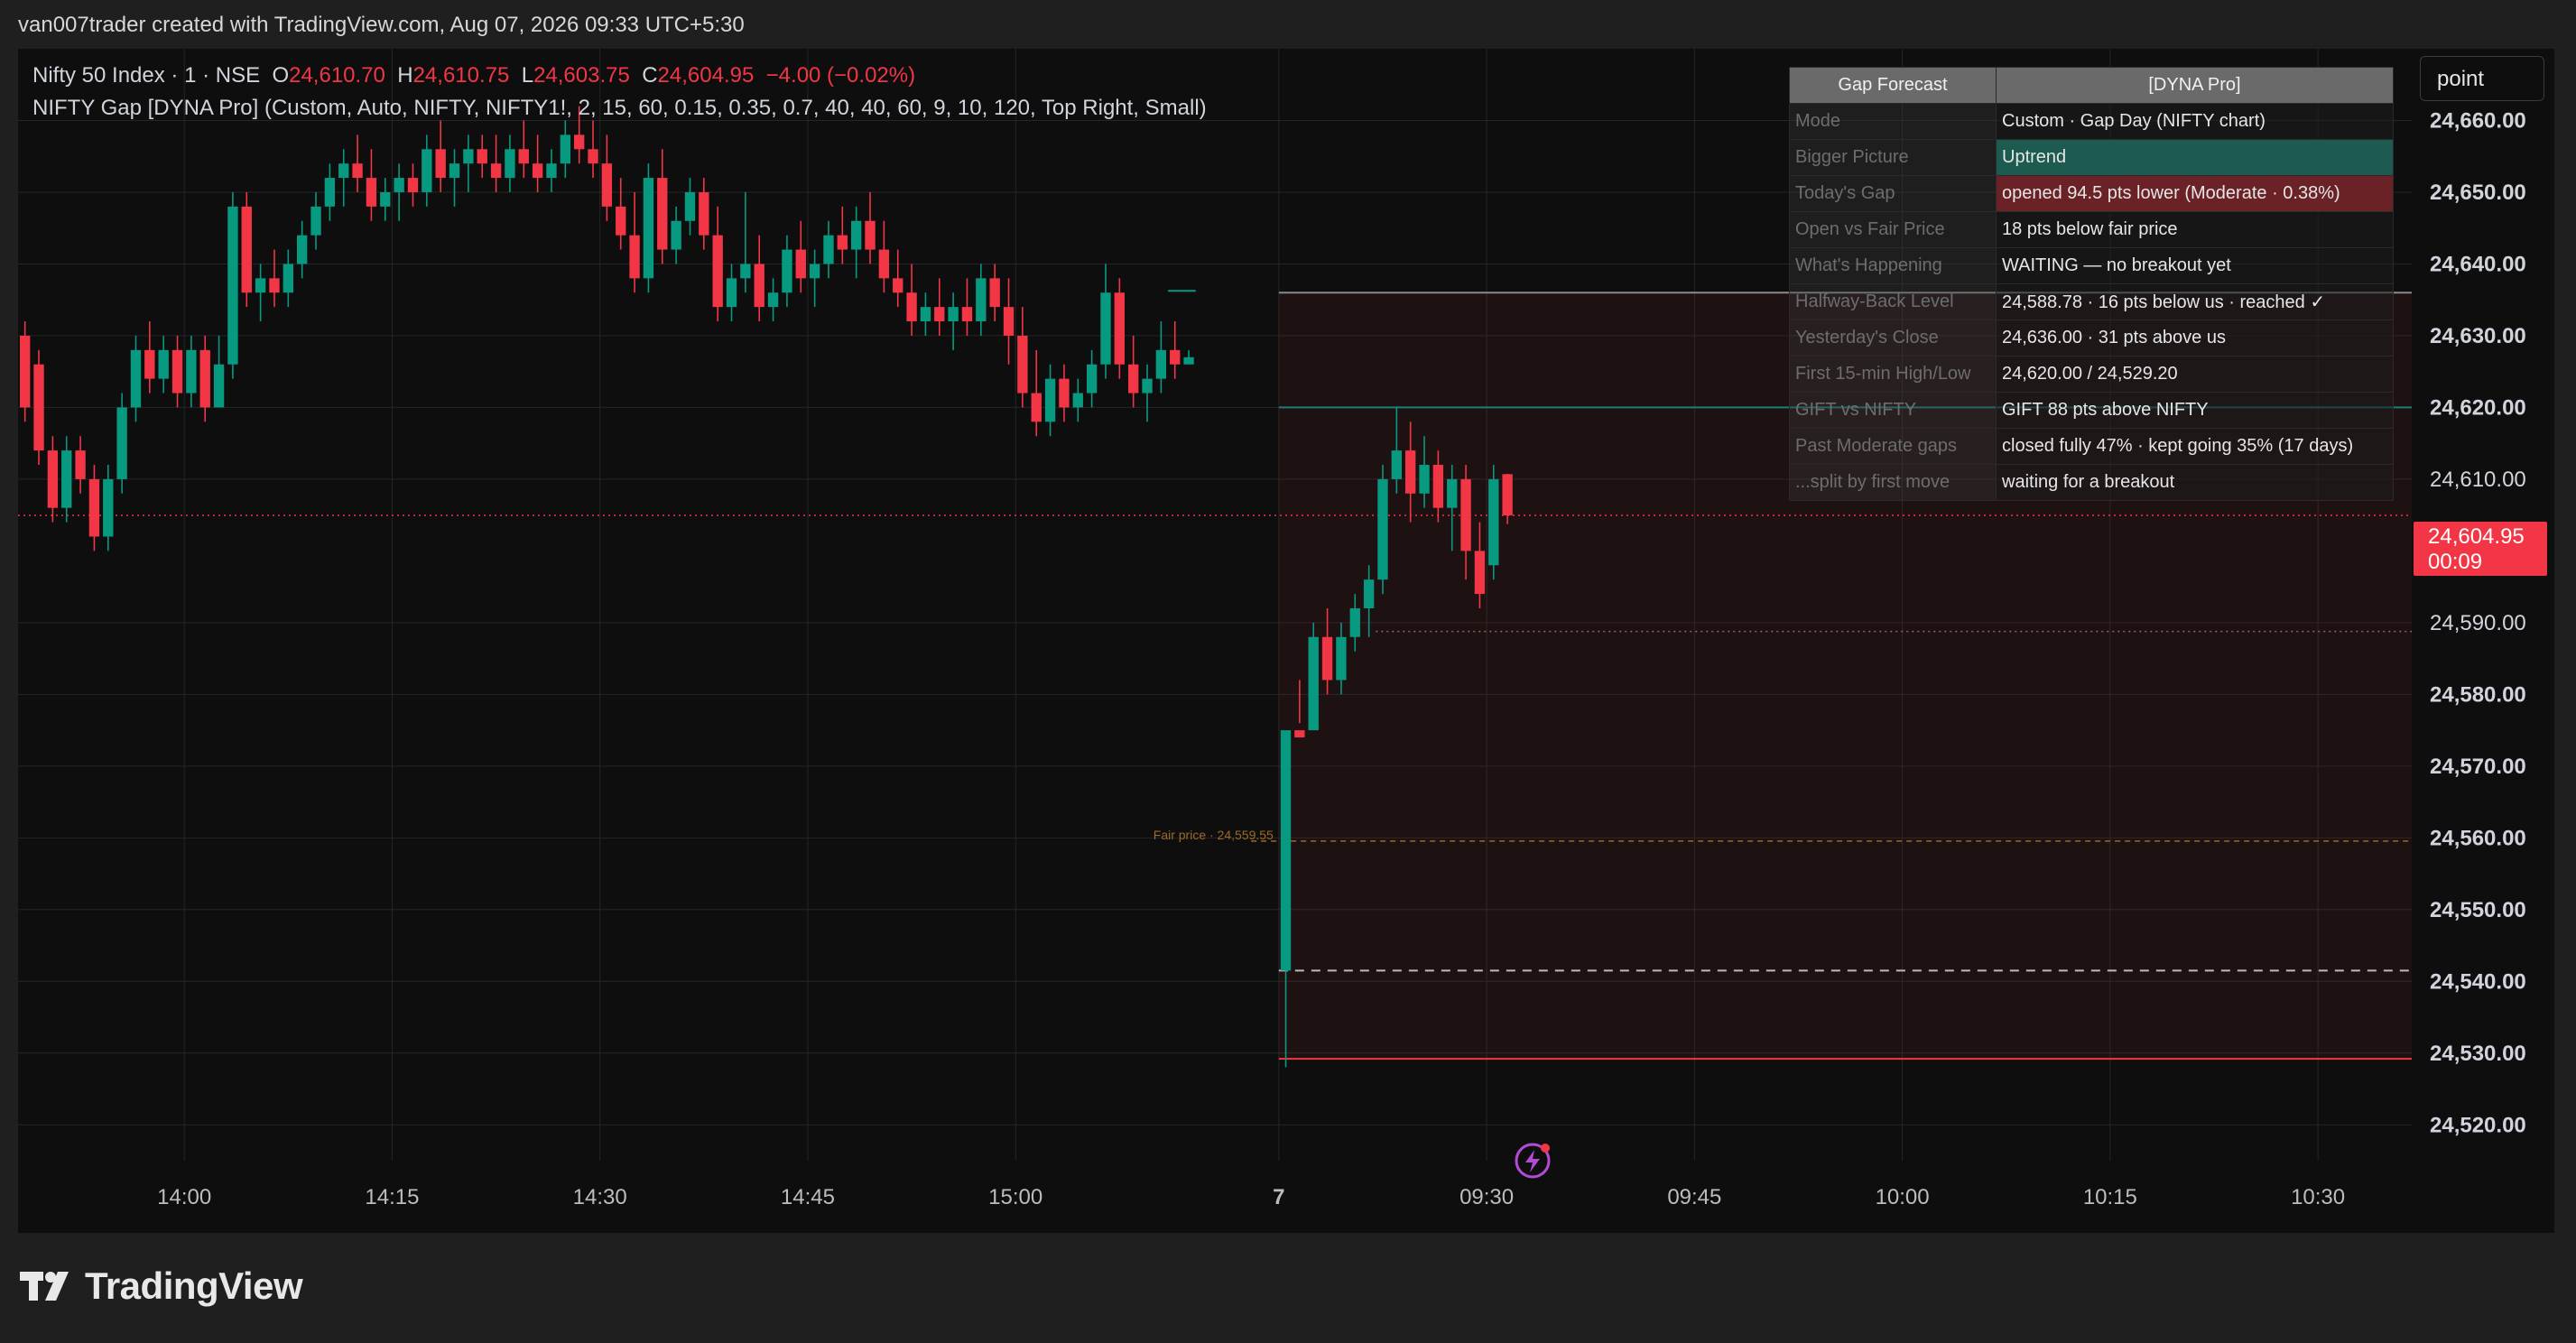 This screenshot has height=1343, width=2576. Describe the element at coordinates (44, 1286) in the screenshot. I see `tradingview-logo-icon` at that location.